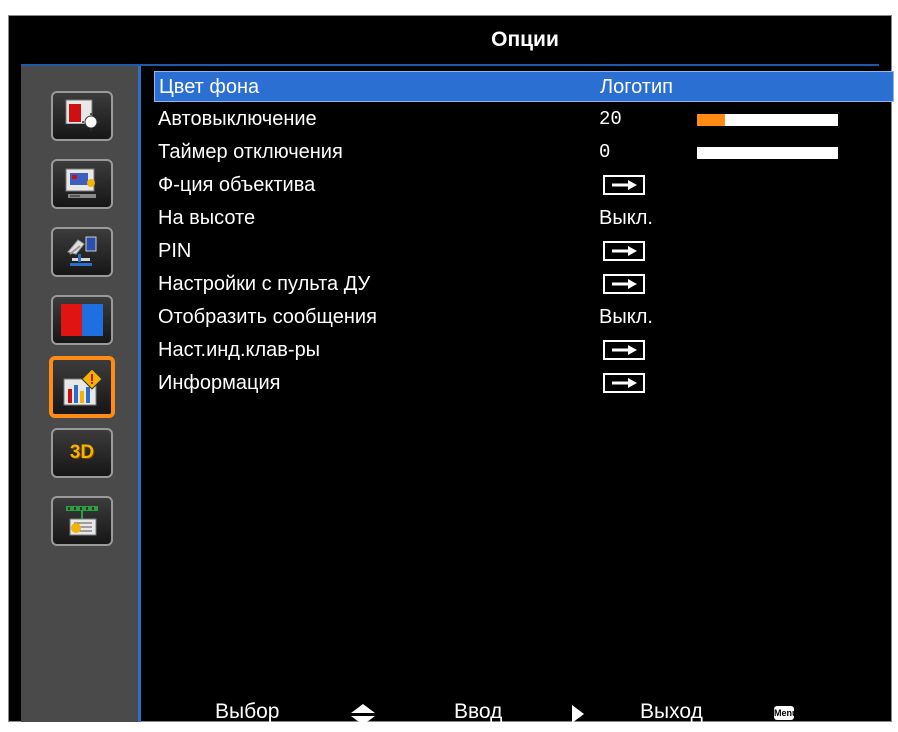  I want to click on menu-item-sleep-timer: Таймер отключения 0, so click(524, 152).